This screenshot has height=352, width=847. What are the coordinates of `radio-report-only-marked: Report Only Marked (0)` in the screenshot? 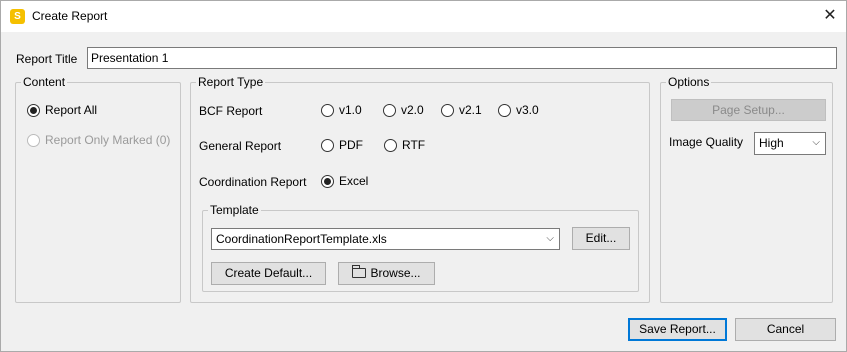 It's located at (98, 140).